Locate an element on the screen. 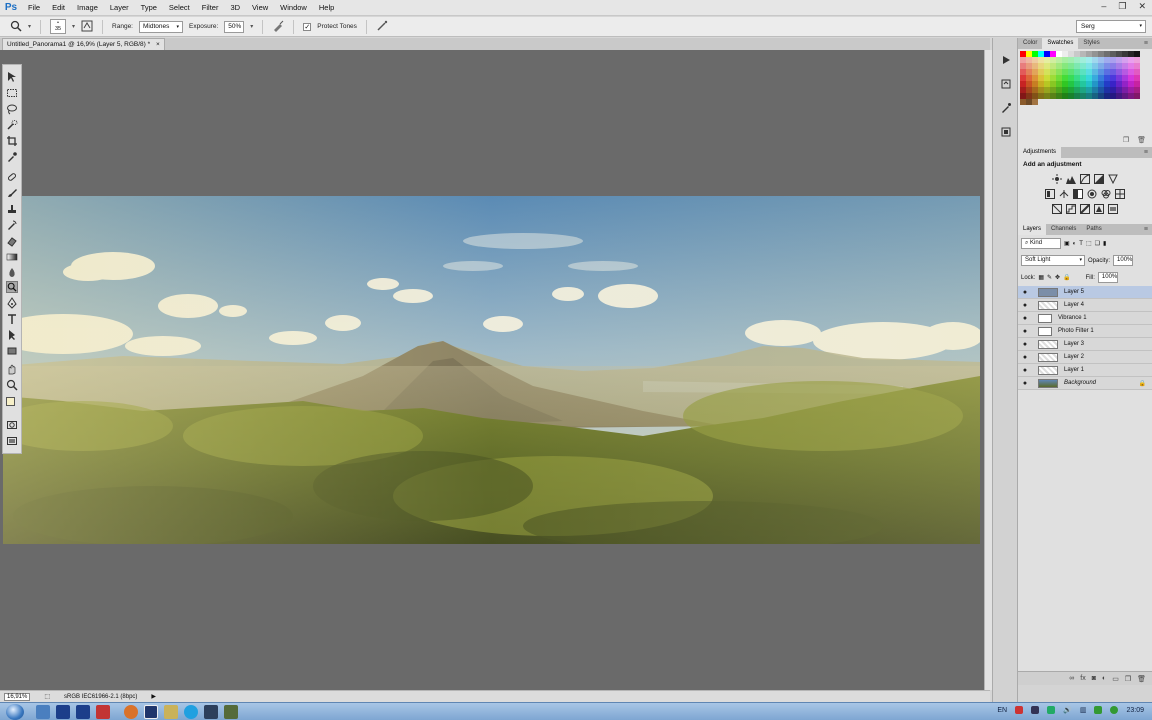  filter-pixel-icon: ▣ is located at coordinates (1067, 243).